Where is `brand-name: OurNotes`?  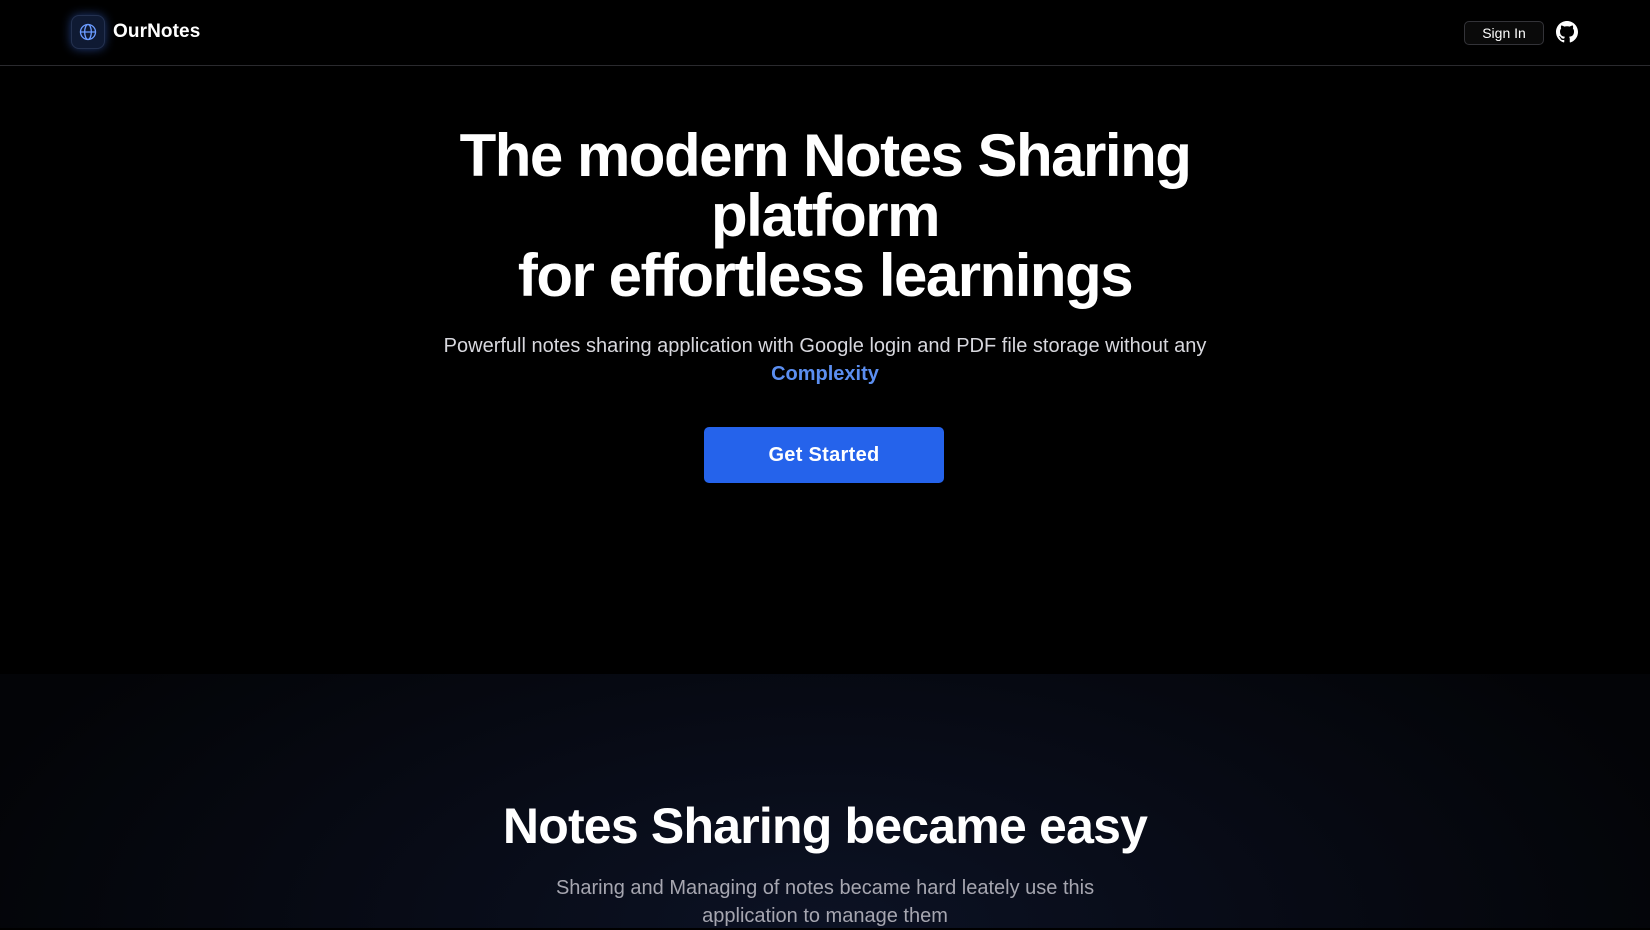 brand-name: OurNotes is located at coordinates (157, 31).